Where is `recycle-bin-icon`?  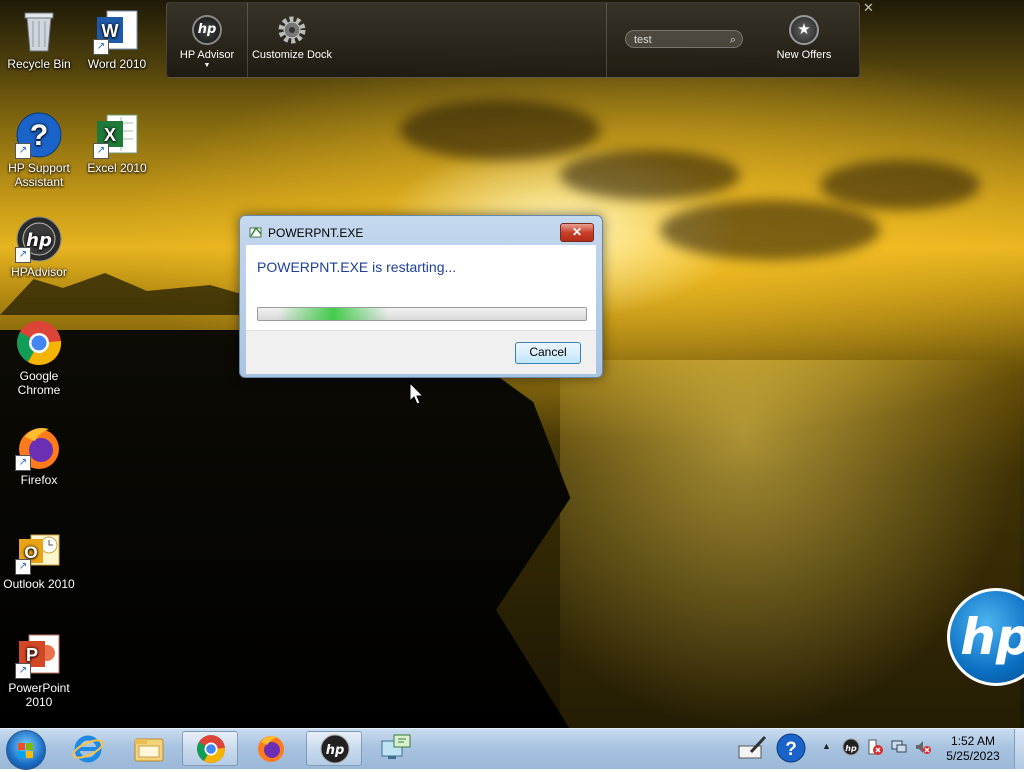
recycle-bin-icon is located at coordinates (39, 31).